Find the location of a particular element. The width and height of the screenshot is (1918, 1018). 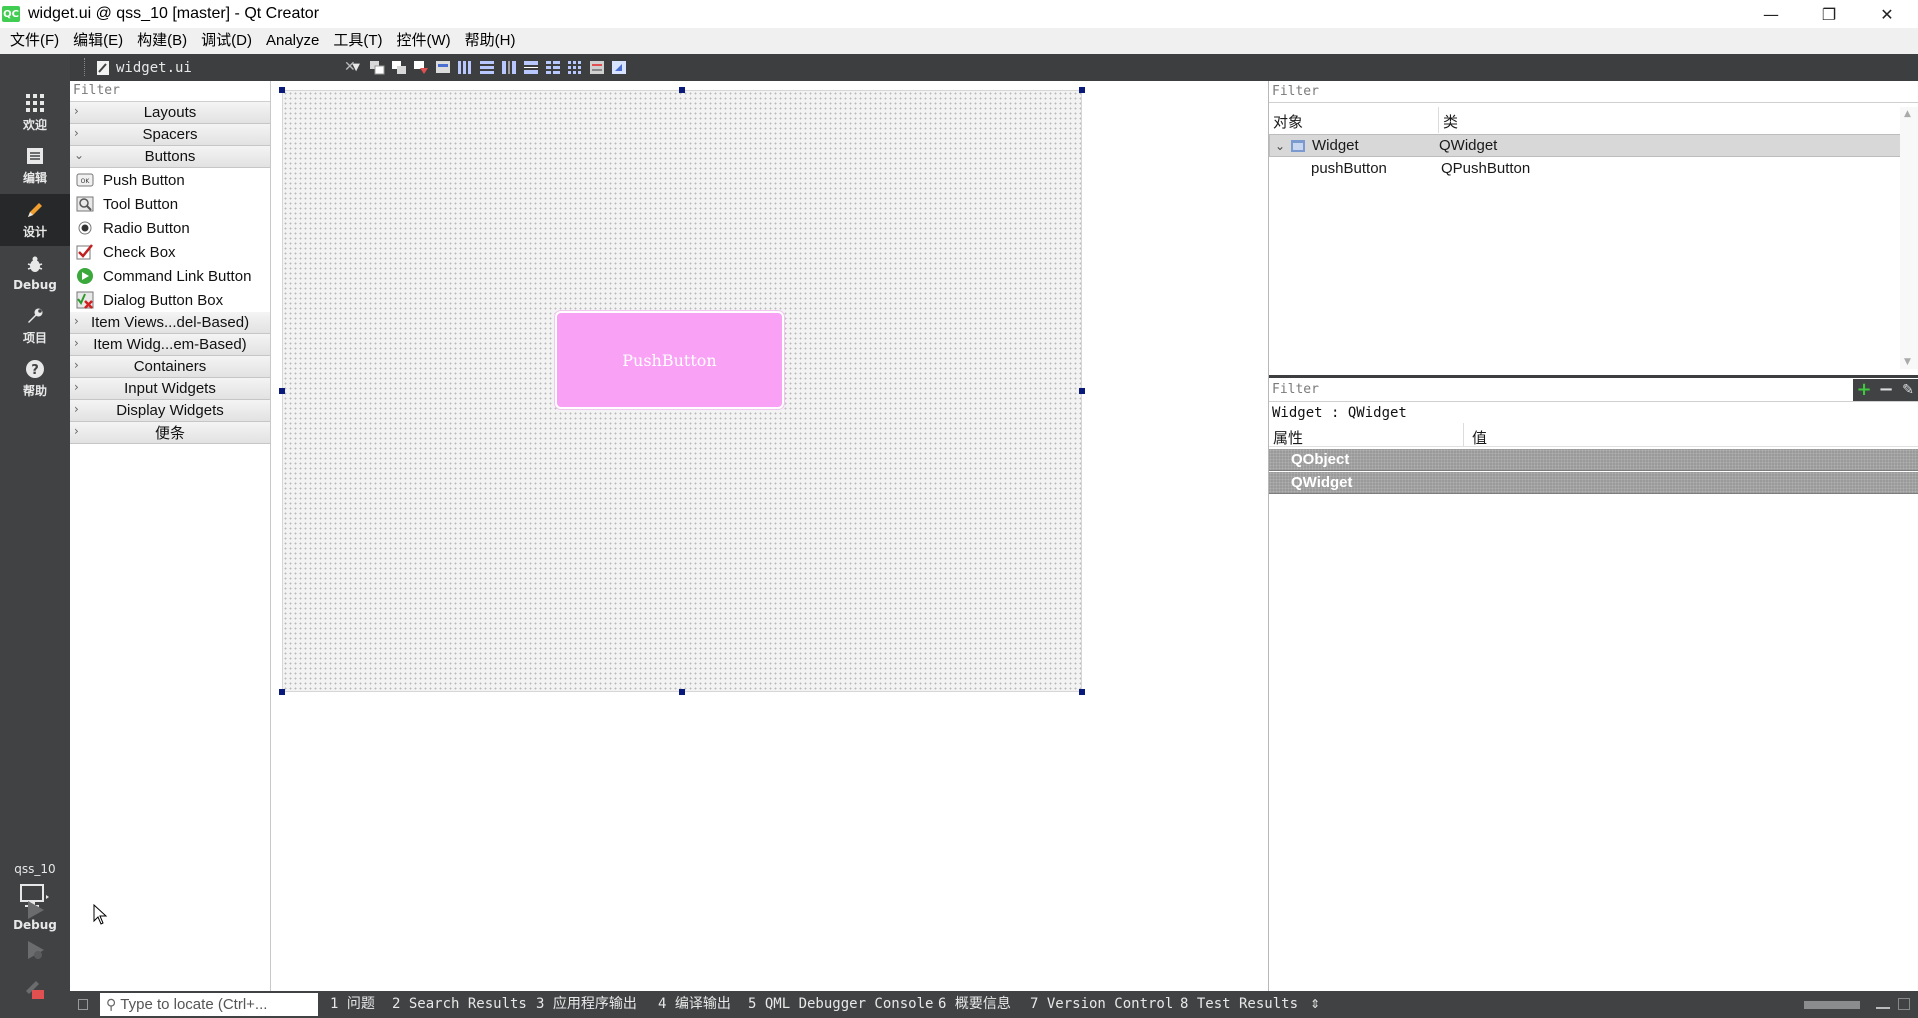

column-property: 属性 is located at coordinates (1366, 435).